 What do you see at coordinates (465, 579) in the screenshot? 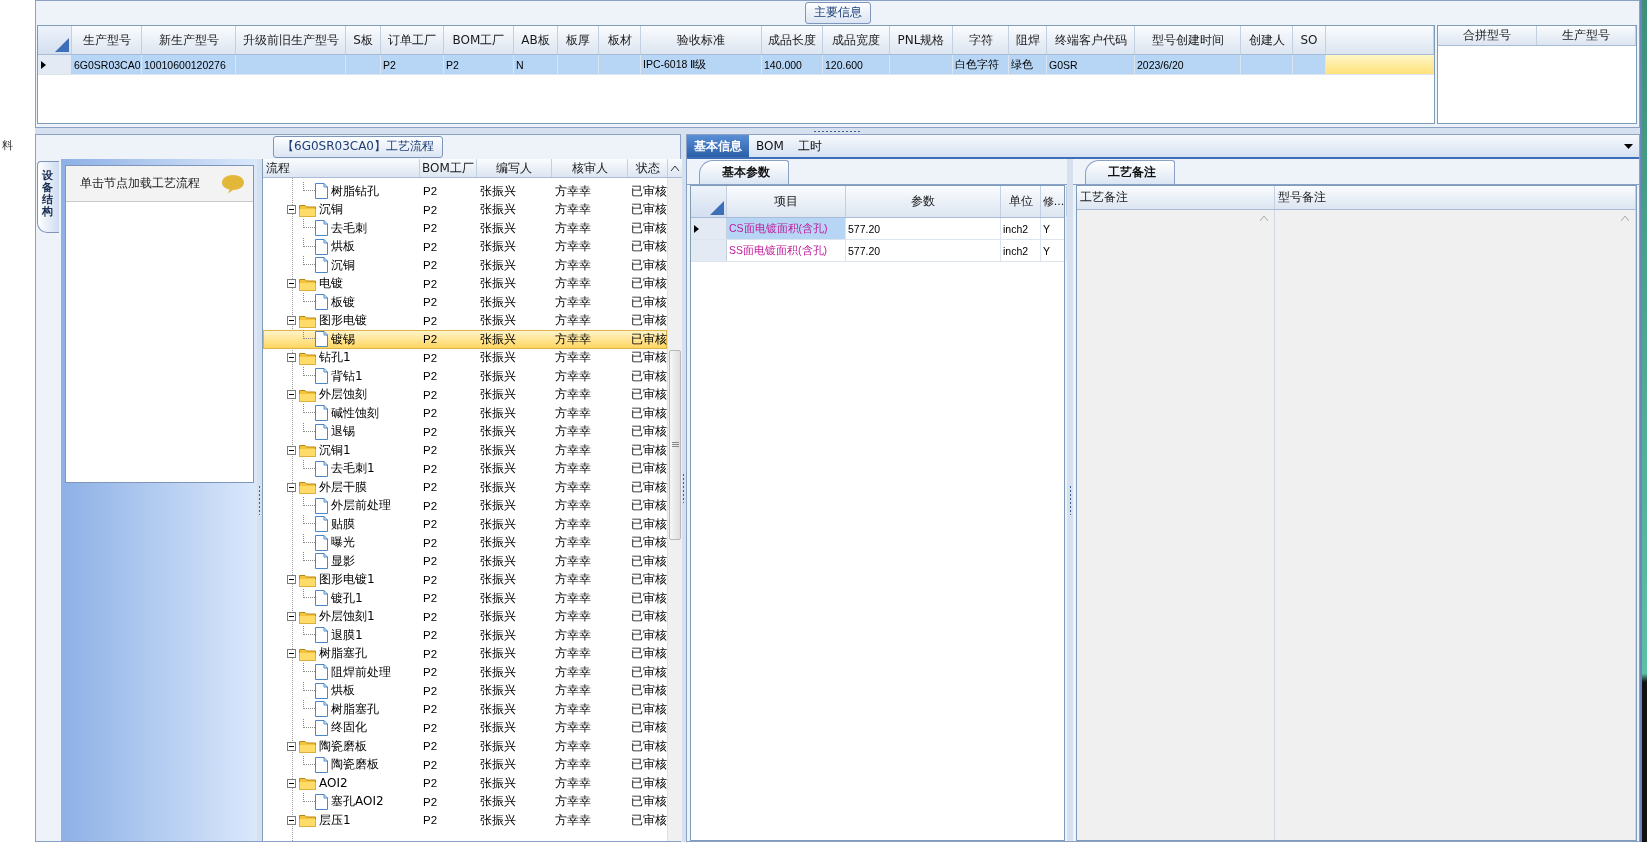
I see `tree-row: 图形电镀1 P2 张振兴 方幸幸 已审核` at bounding box center [465, 579].